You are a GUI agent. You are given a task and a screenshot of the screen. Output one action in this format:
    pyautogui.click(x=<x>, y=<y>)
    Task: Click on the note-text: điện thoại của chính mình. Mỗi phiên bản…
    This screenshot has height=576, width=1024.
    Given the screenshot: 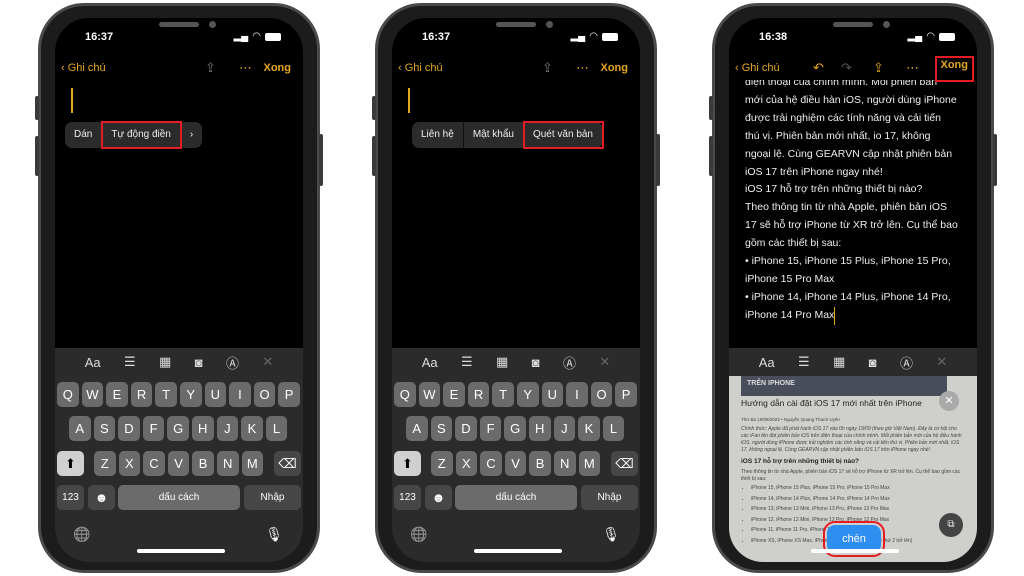 What is the action you would take?
    pyautogui.click(x=855, y=199)
    